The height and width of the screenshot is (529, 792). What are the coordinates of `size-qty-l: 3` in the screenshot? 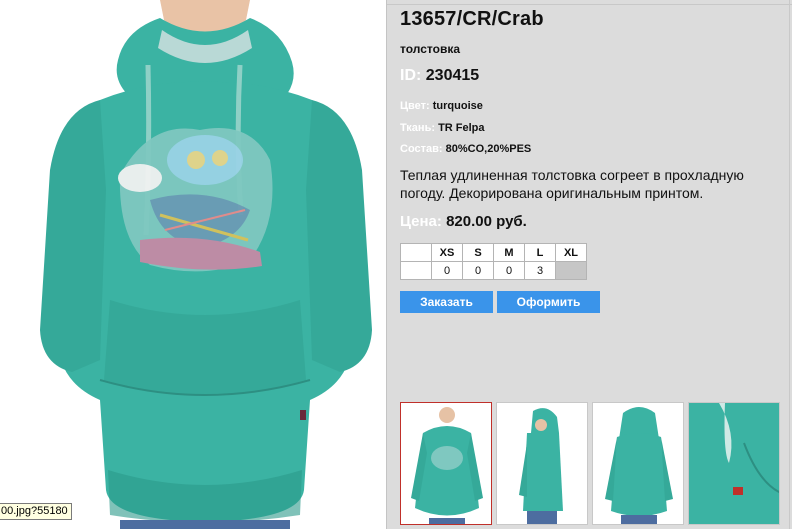 It's located at (540, 270).